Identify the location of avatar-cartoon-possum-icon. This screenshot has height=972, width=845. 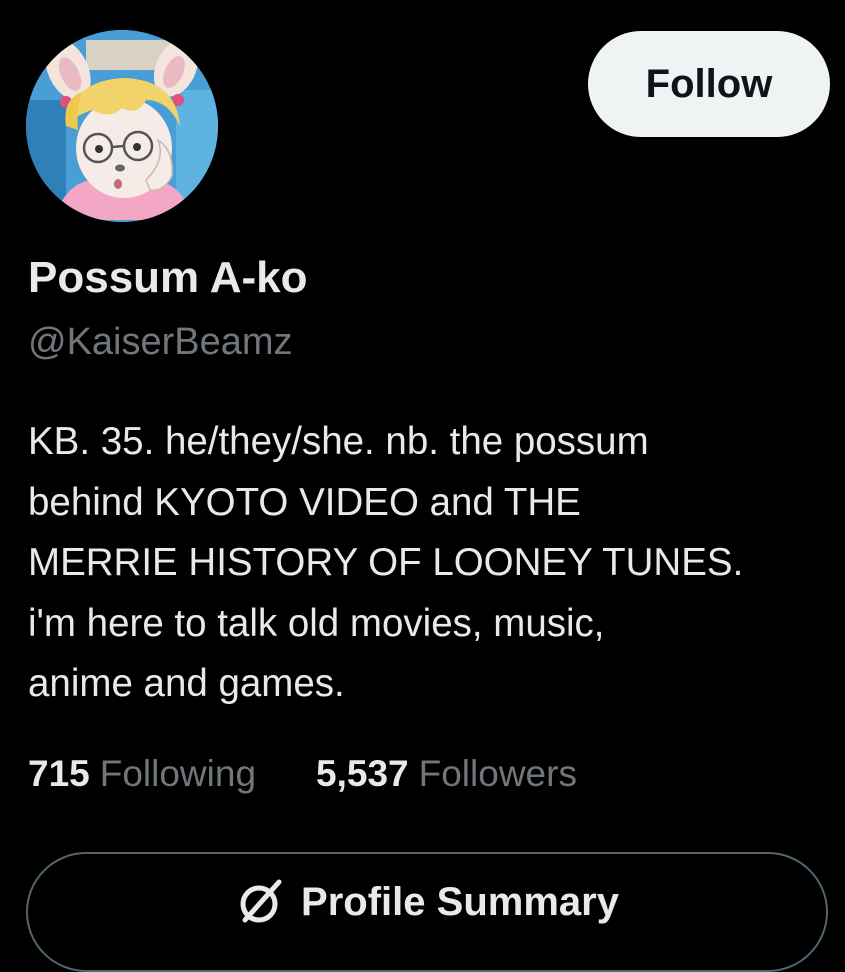
(122, 126).